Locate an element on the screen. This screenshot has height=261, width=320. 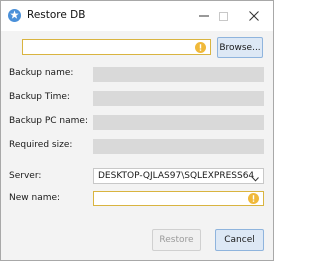
maximize-icon is located at coordinates (223, 16).